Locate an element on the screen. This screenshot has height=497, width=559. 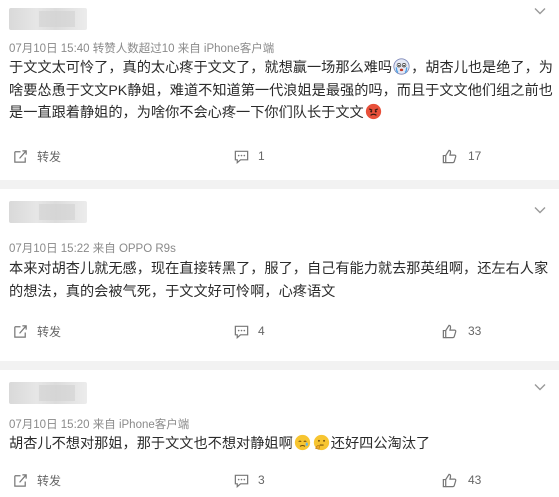
reply-button: 3 is located at coordinates (249, 480).